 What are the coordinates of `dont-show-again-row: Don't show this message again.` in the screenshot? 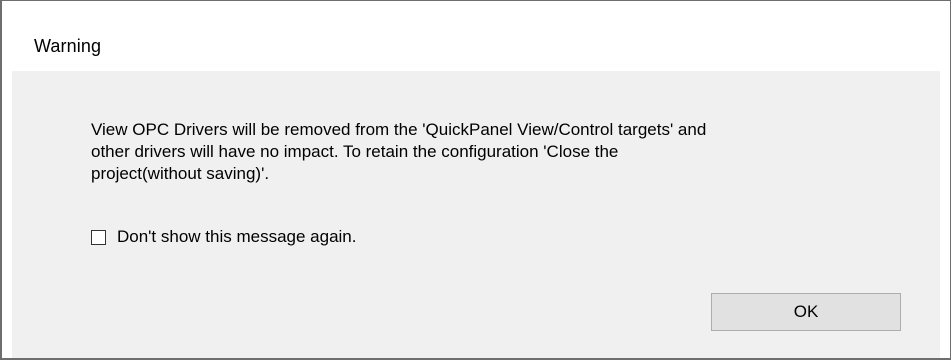 It's located at (224, 237).